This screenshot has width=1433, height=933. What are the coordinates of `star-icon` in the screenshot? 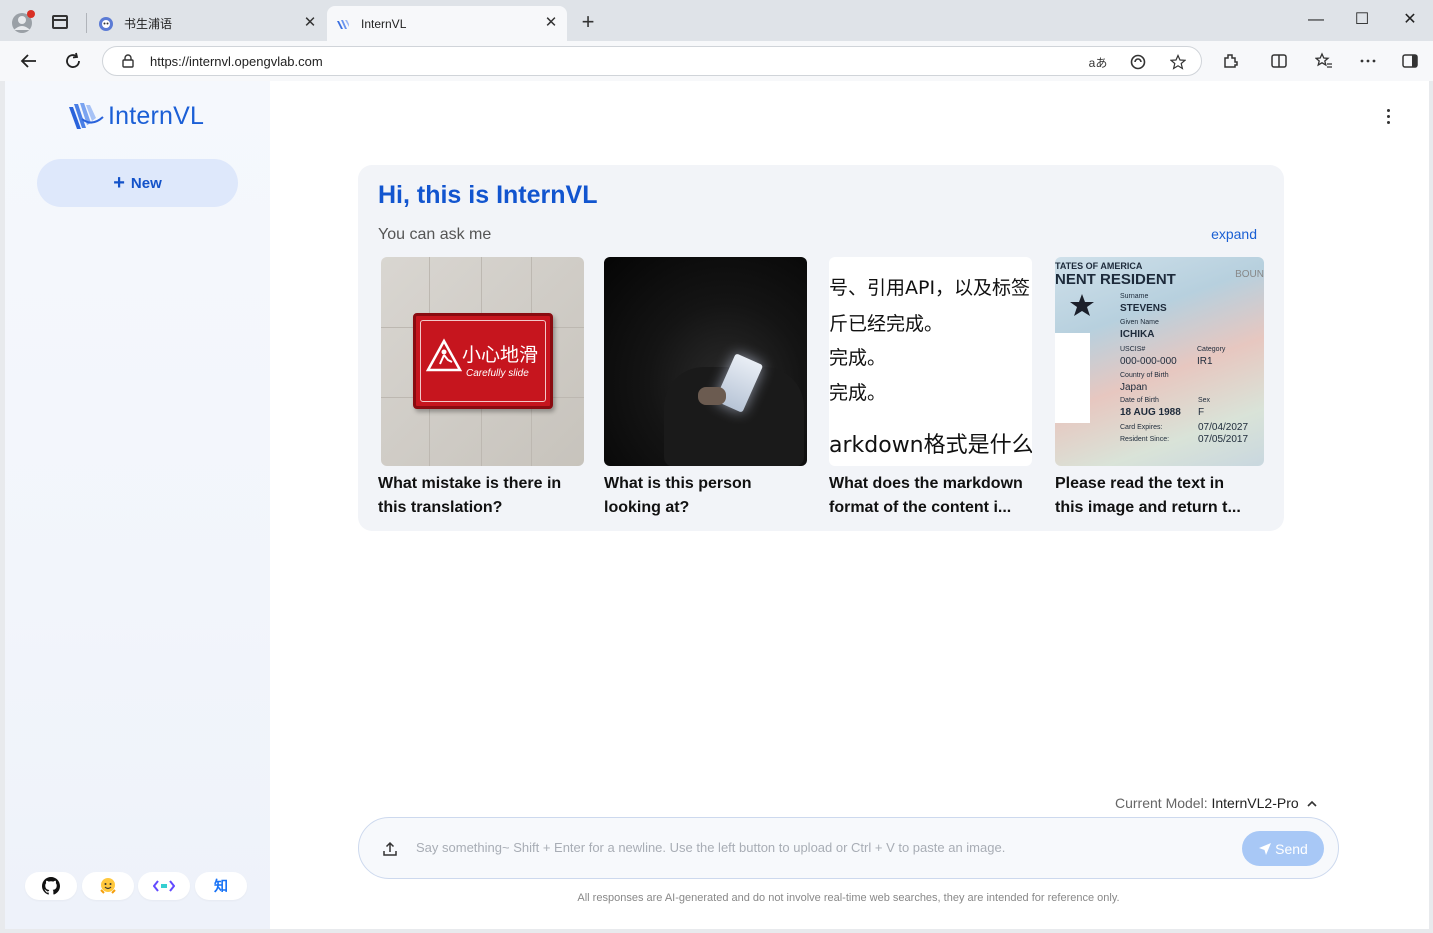 It's located at (1082, 305).